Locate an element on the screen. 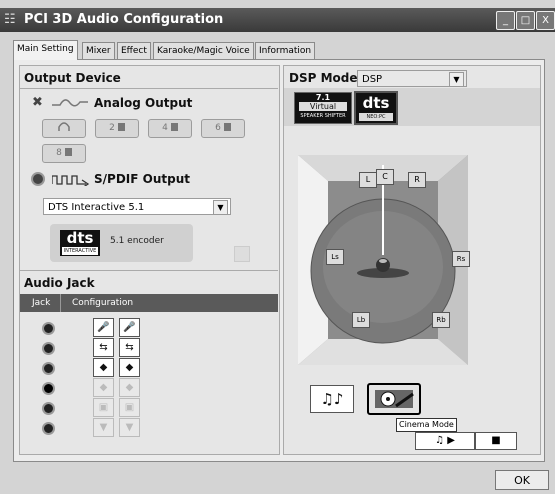  dts-logo-sub: INTERACTIVE is located at coordinates (80, 251).